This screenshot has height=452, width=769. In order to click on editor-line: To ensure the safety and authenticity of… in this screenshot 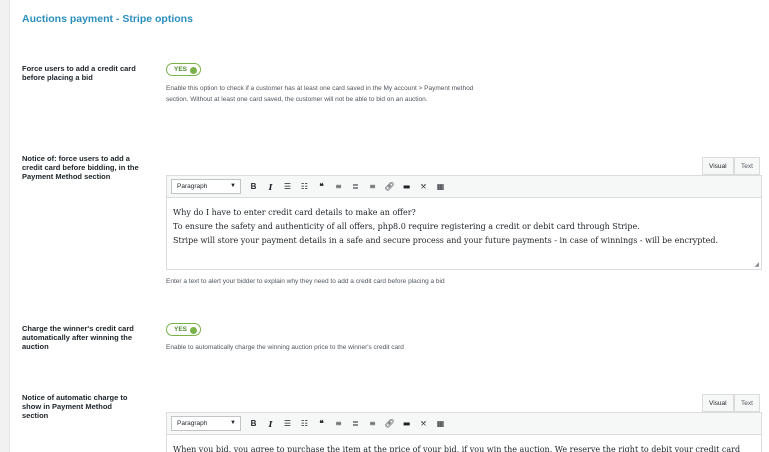, I will do `click(406, 226)`.